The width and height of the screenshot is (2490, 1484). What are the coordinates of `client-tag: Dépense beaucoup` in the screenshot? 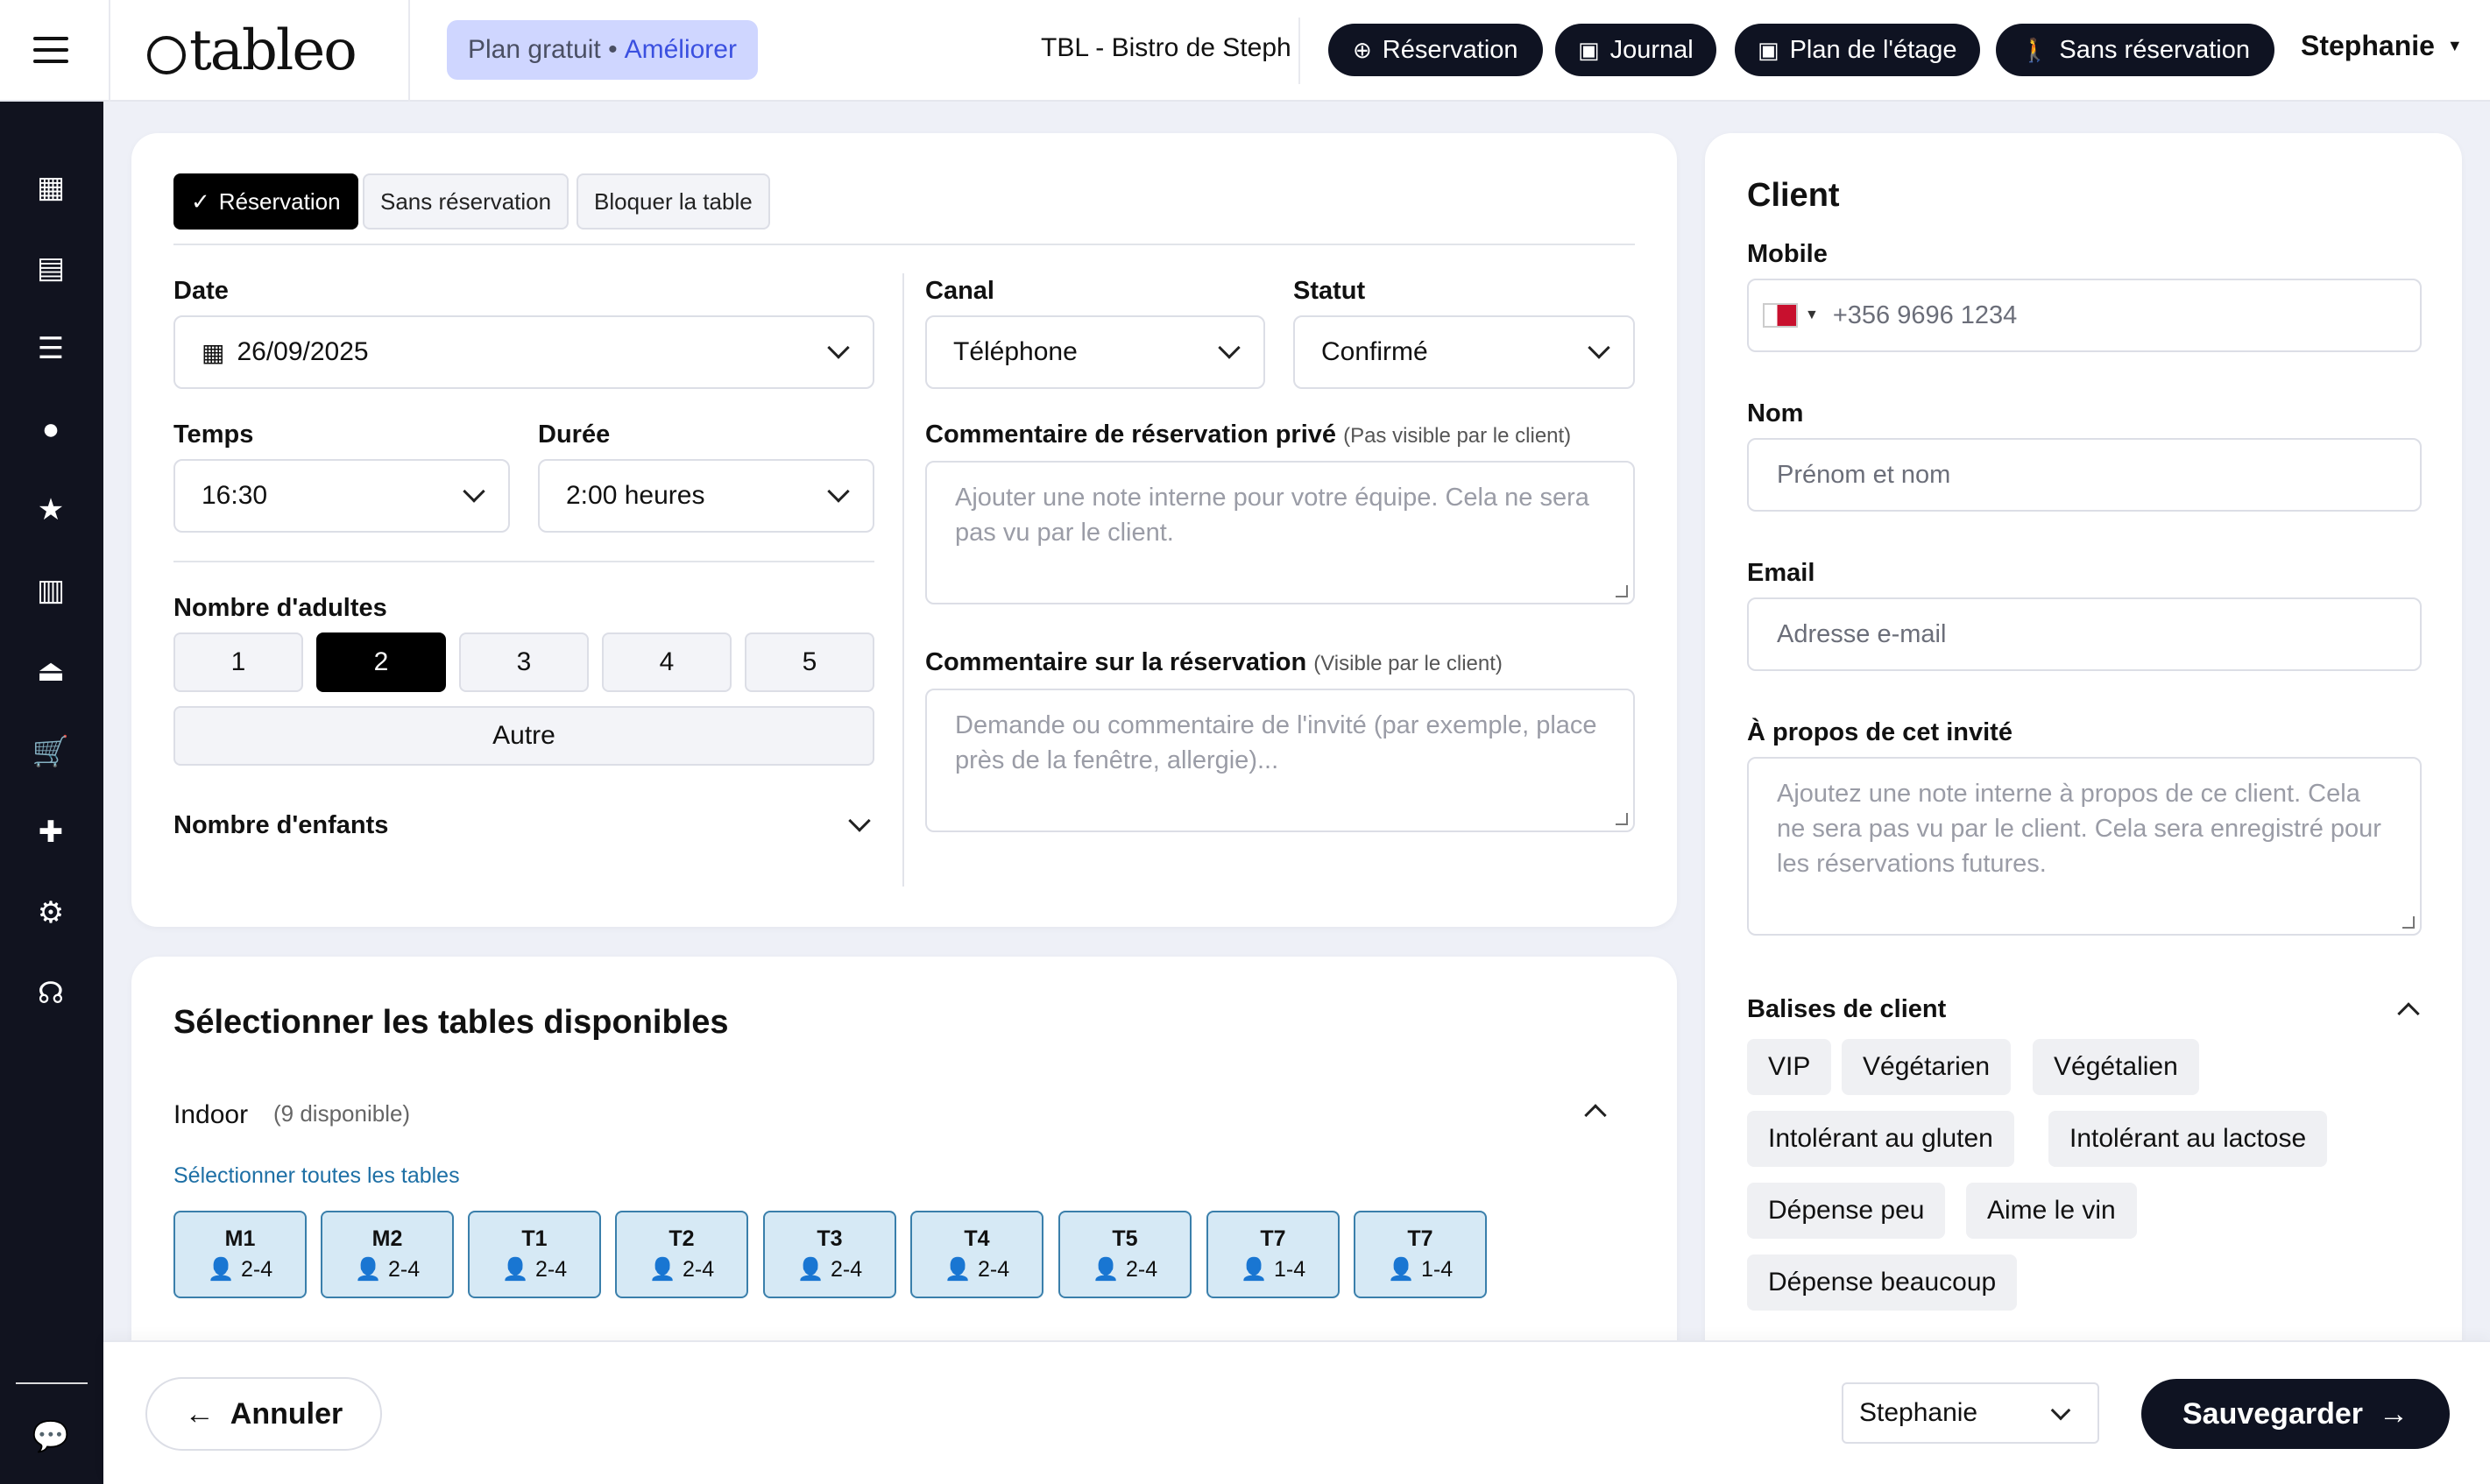 It's located at (1882, 1282).